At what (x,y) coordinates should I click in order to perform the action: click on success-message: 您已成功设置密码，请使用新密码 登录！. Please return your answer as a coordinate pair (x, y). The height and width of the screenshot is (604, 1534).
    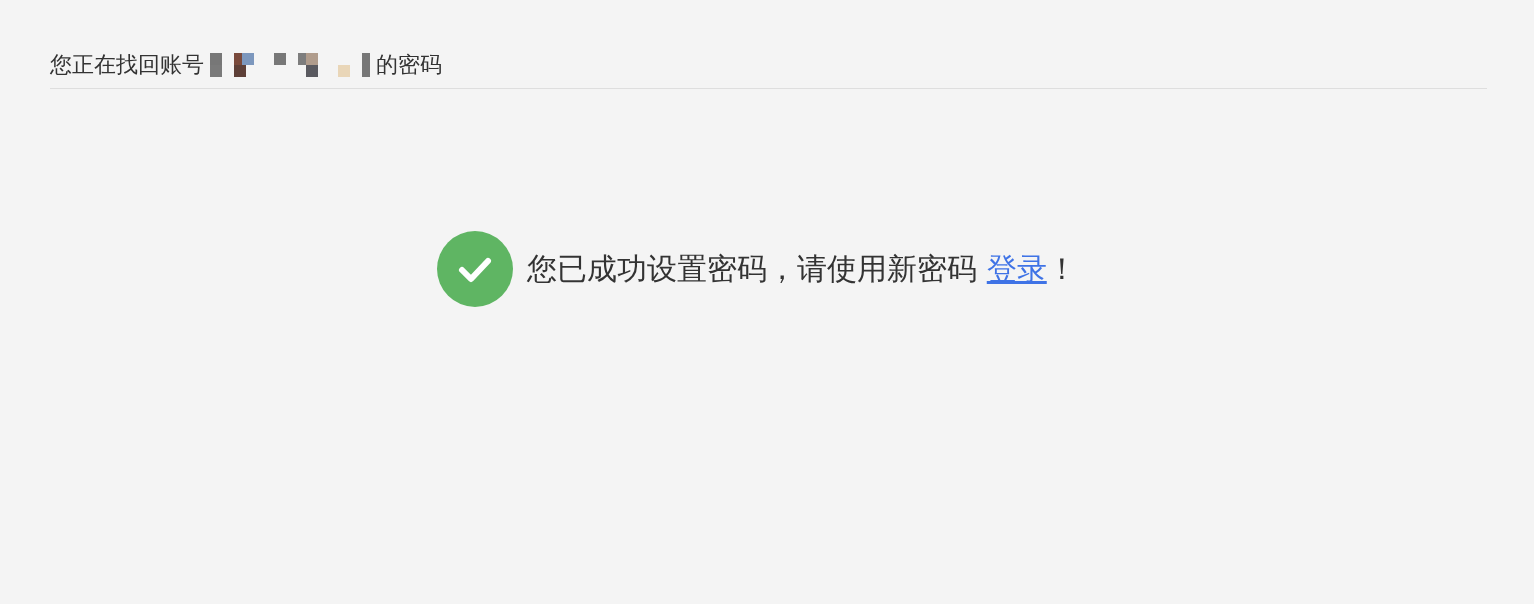
    Looking at the image, I should click on (802, 268).